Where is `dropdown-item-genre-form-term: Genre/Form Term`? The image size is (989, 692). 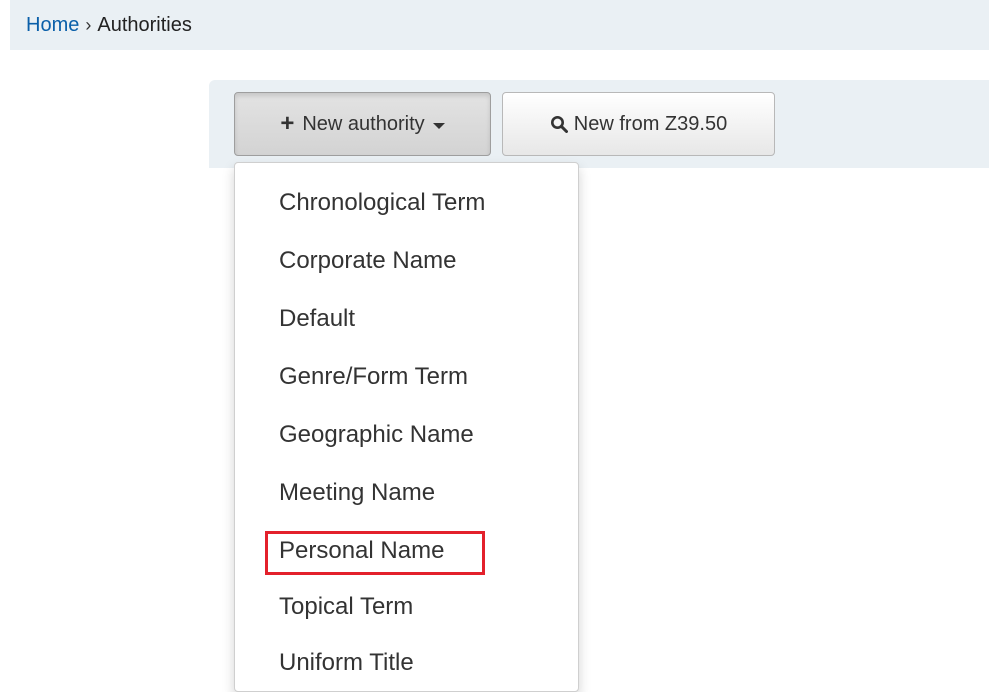
dropdown-item-genre-form-term: Genre/Form Term is located at coordinates (373, 377).